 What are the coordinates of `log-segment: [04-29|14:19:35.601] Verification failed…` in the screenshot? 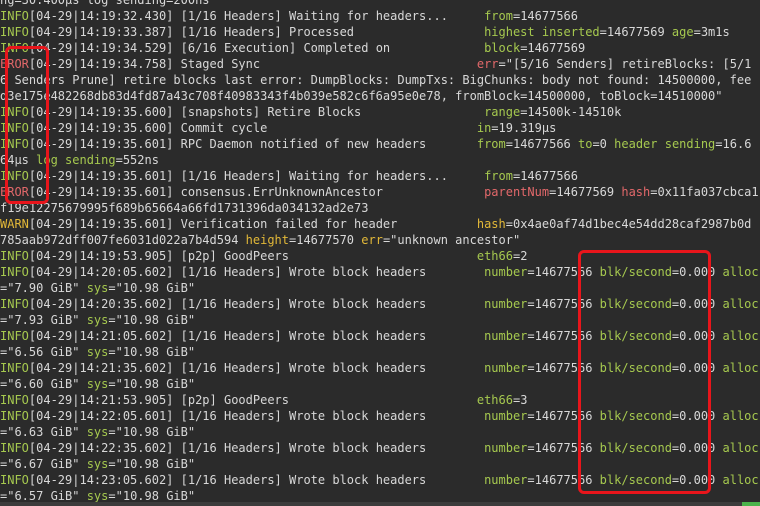 It's located at (252, 224).